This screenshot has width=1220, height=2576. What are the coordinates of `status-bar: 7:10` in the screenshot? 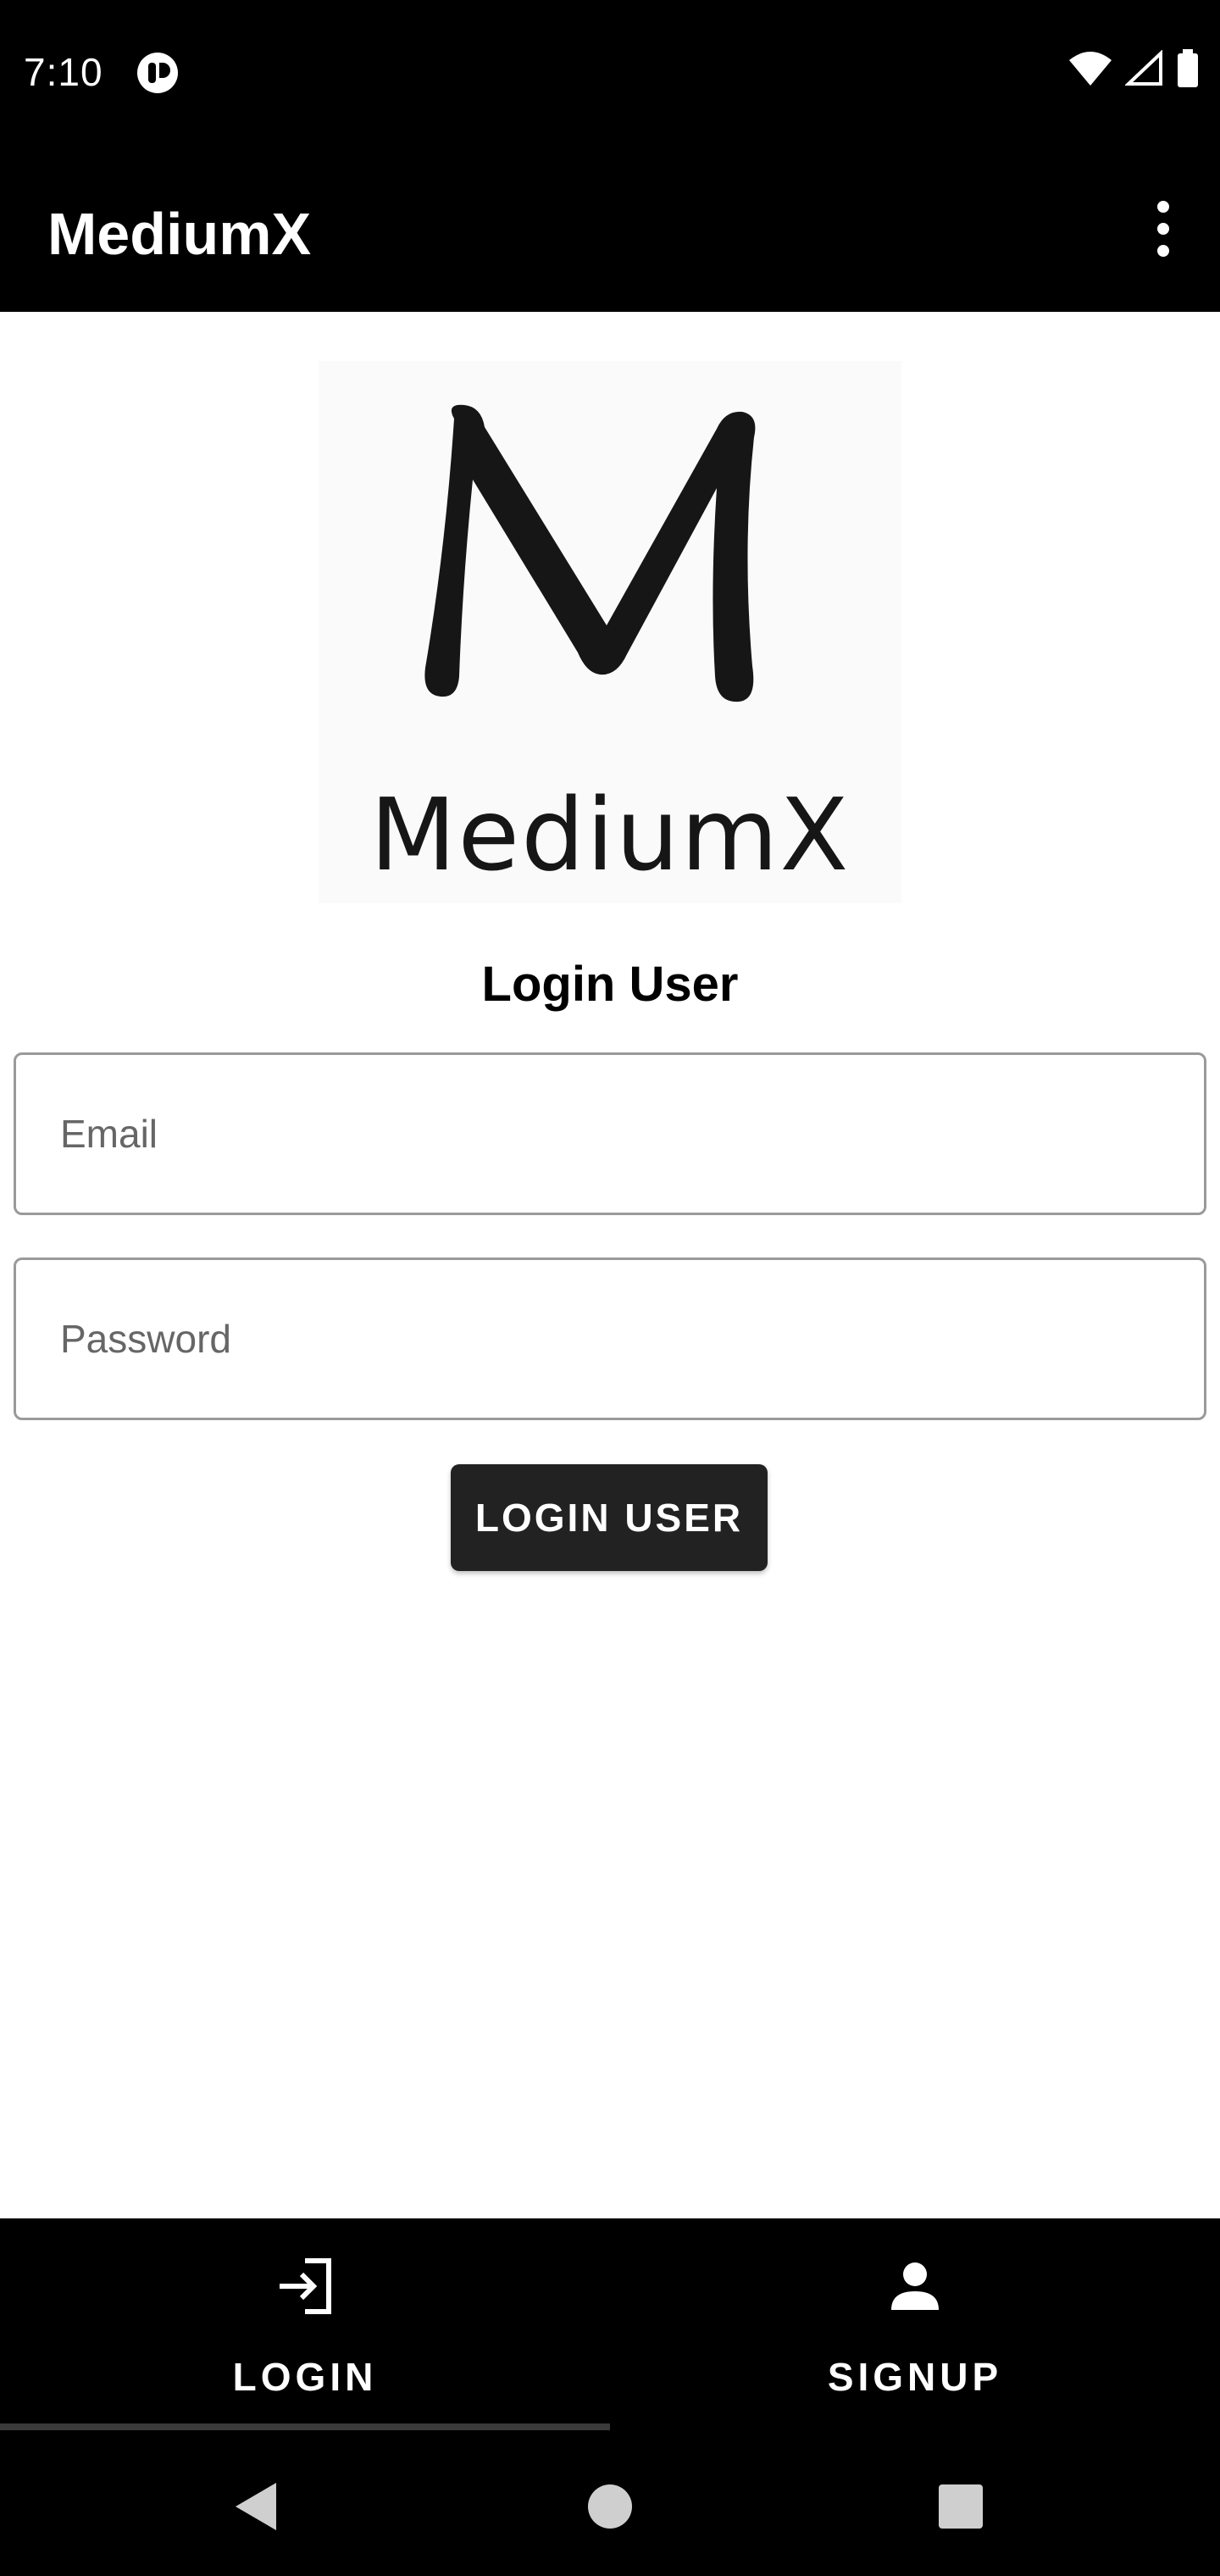 It's located at (610, 72).